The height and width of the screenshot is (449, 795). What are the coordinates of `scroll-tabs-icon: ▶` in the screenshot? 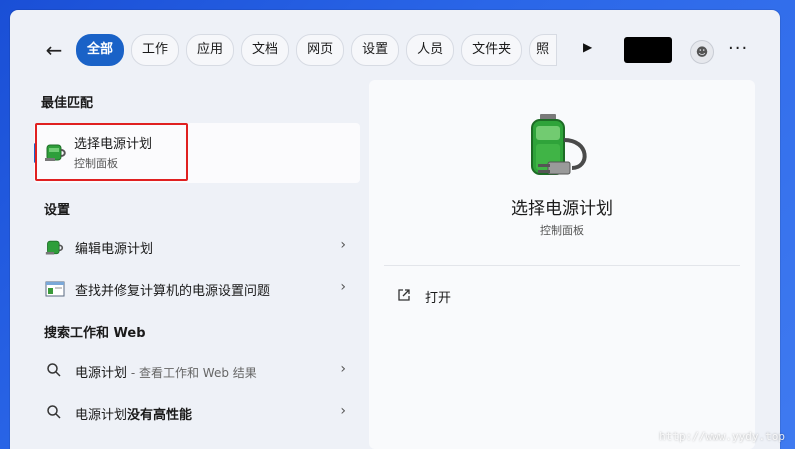 It's located at (587, 47).